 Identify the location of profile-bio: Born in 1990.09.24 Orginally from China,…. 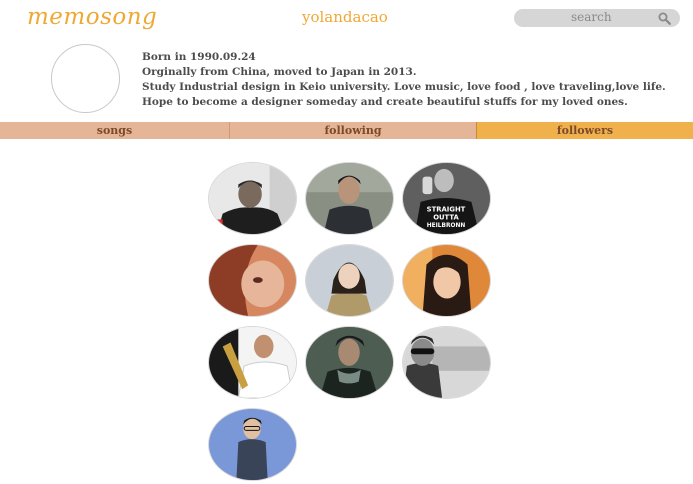
(404, 80).